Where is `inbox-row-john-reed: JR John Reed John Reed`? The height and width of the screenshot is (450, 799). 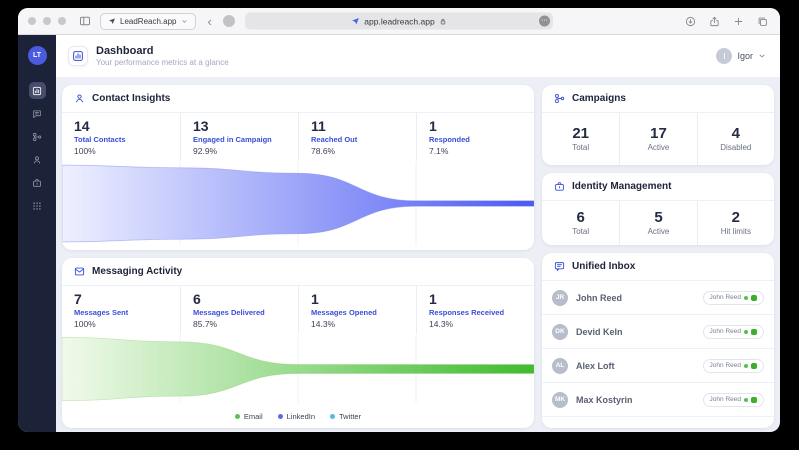 inbox-row-john-reed: JR John Reed John Reed is located at coordinates (658, 298).